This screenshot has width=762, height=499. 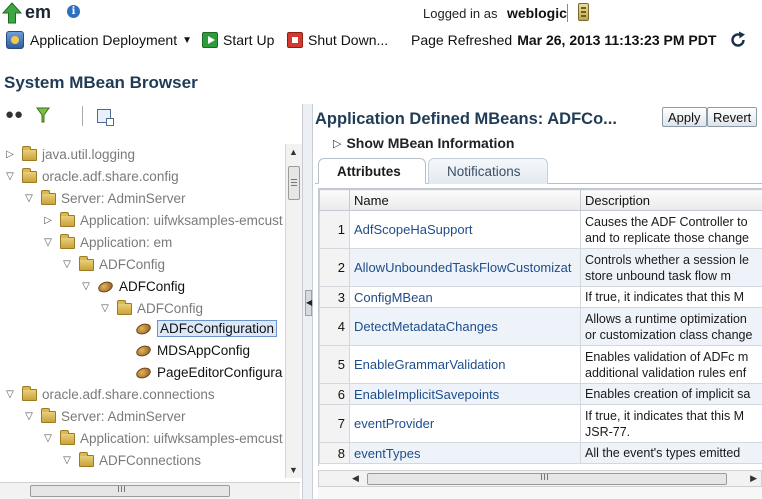 I want to click on tree-node-label: MDSAppConfig, so click(x=203, y=350).